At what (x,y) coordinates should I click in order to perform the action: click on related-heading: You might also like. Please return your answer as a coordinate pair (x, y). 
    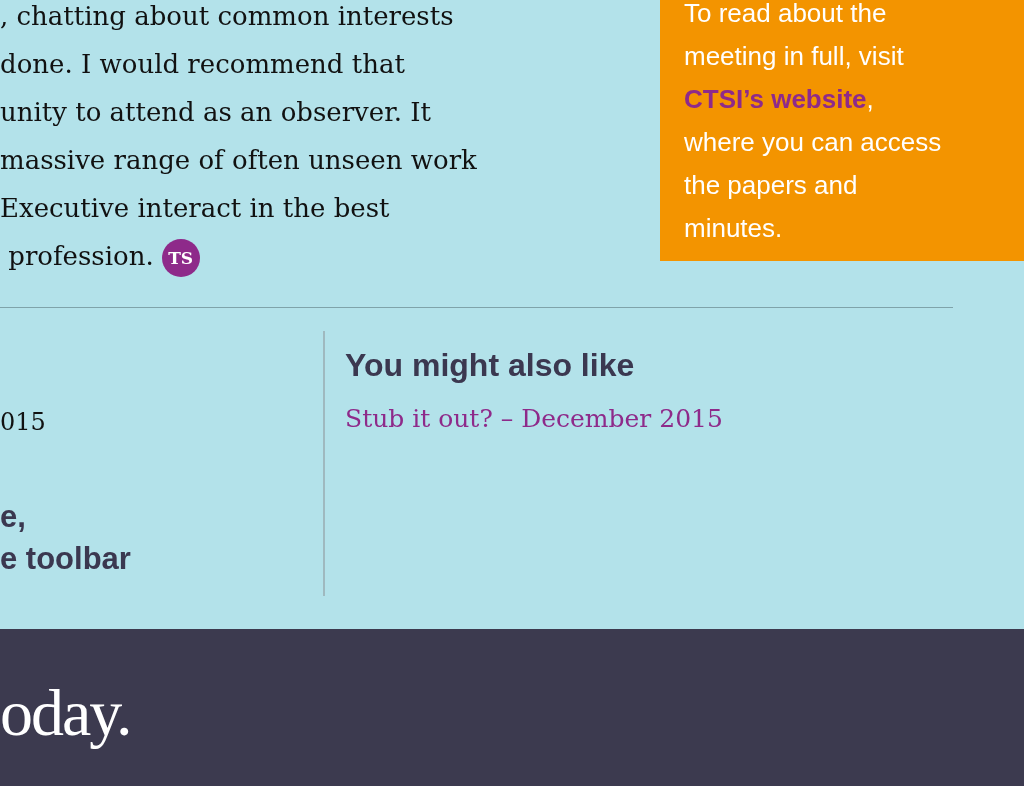
    Looking at the image, I should click on (490, 365).